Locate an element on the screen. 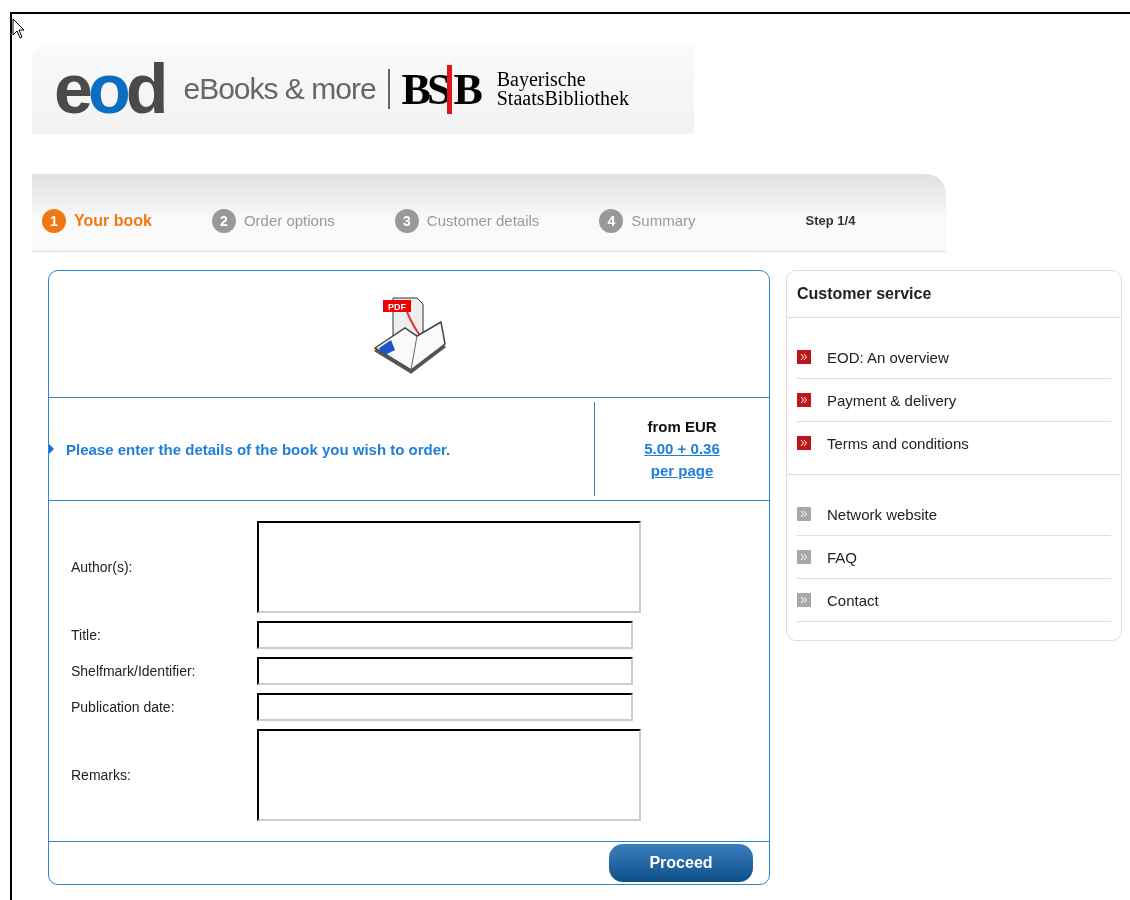  eod-logo: eod is located at coordinates (109, 89).